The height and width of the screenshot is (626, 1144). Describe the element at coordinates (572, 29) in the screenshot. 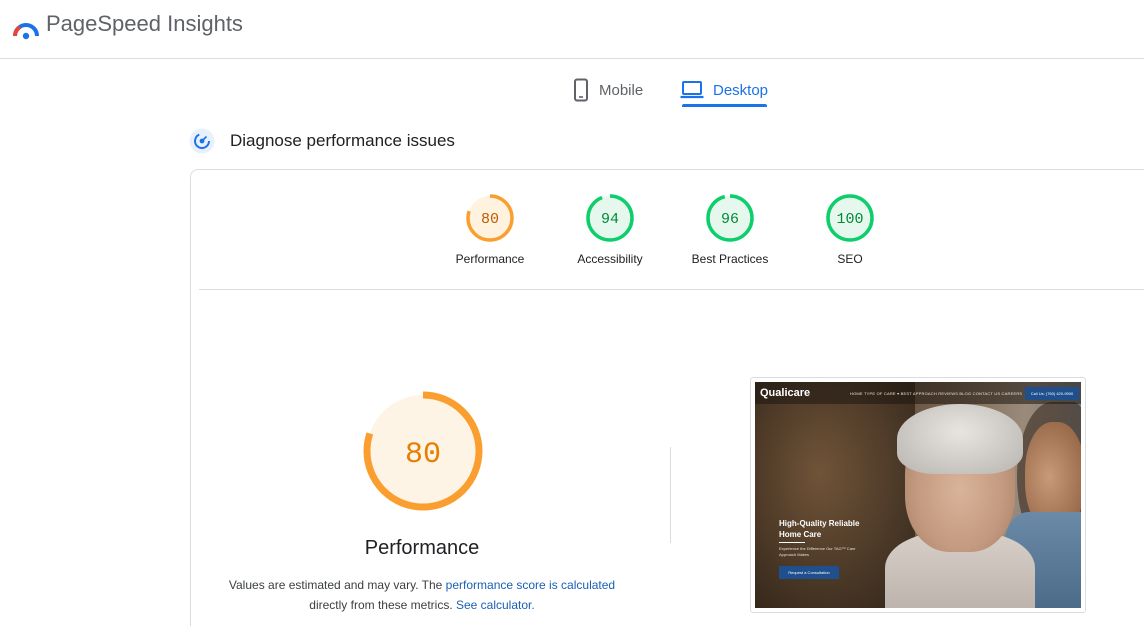

I see `app-header: PageSpeed Insights` at that location.